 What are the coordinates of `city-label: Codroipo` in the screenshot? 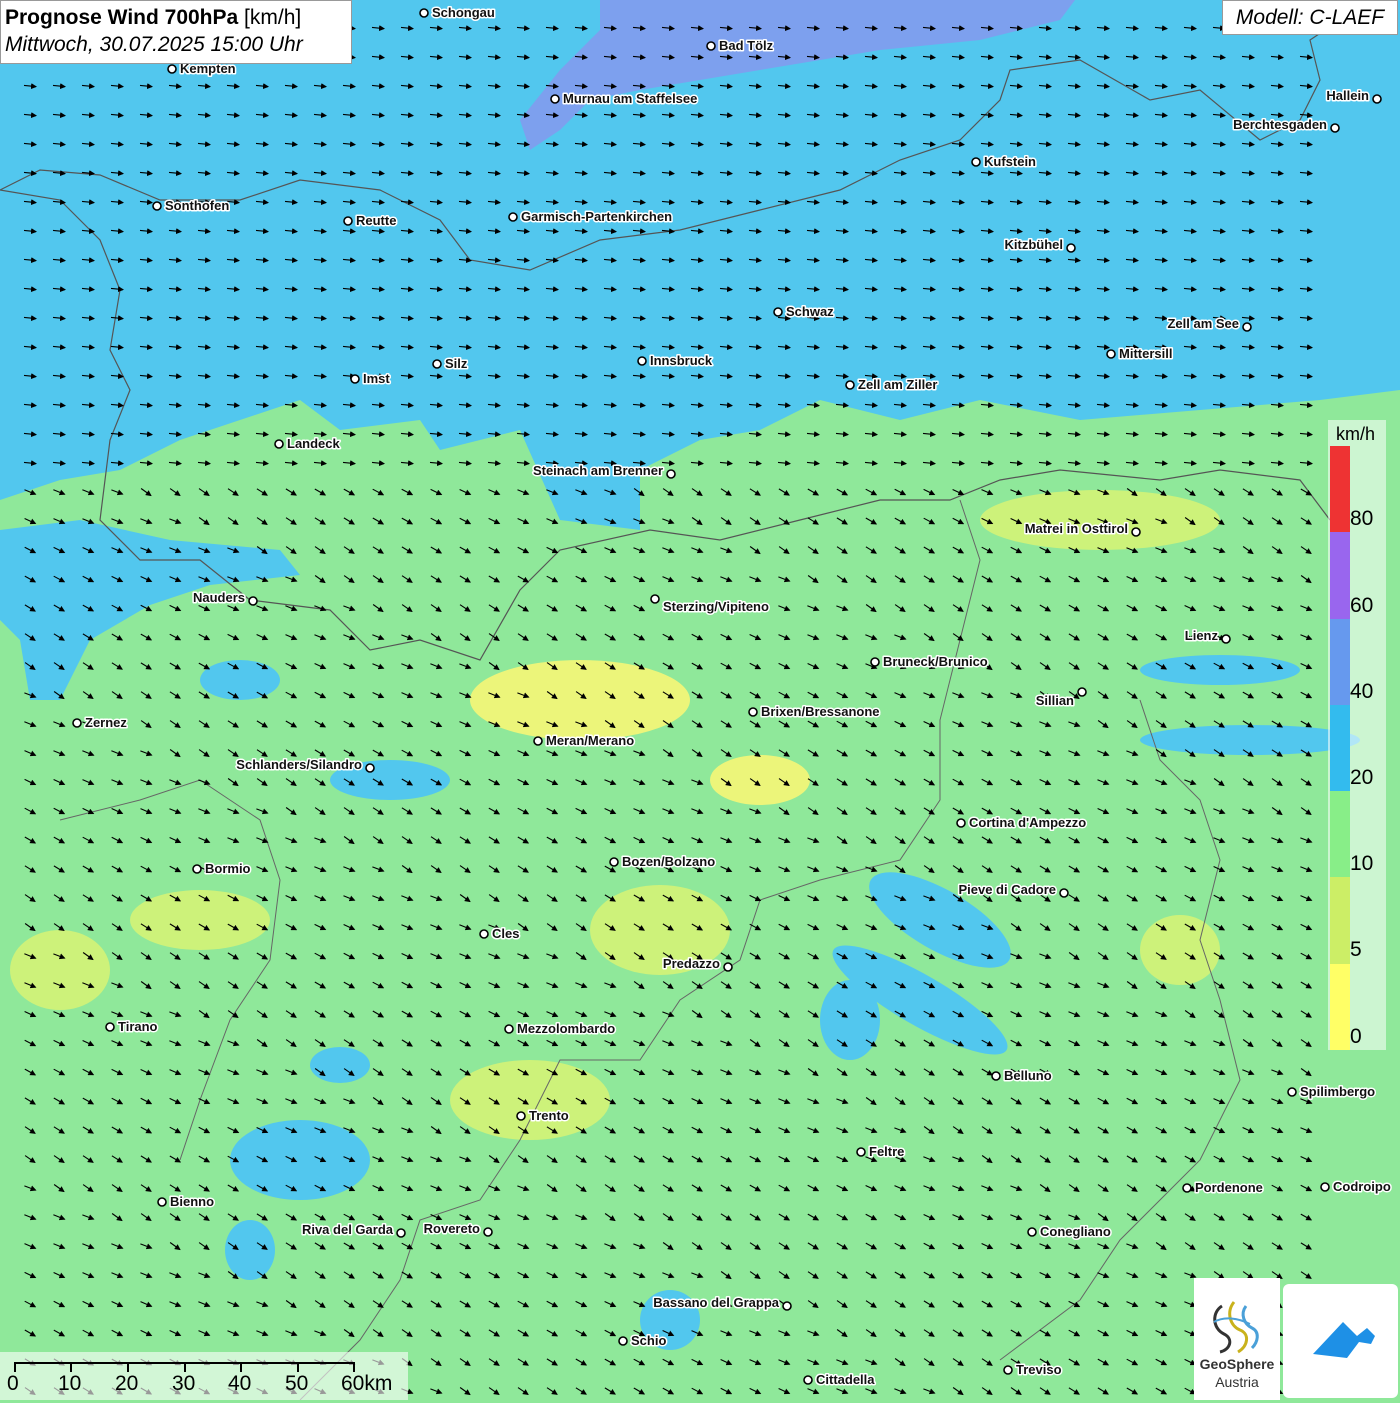 It's located at (1362, 1186).